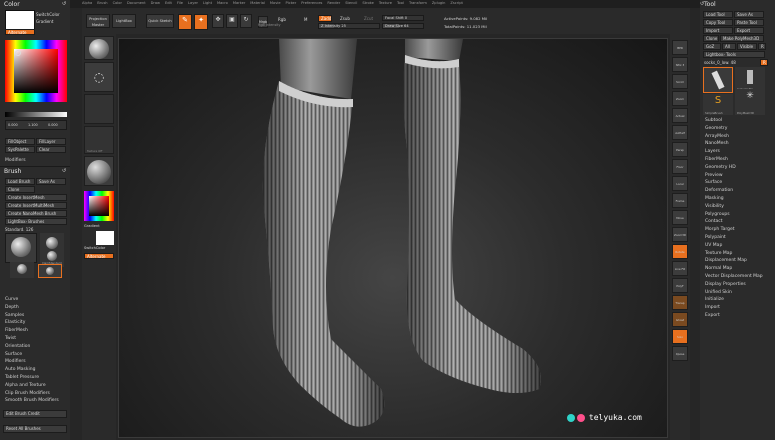  I want to click on right-shelf-button: Persp, so click(680, 149).